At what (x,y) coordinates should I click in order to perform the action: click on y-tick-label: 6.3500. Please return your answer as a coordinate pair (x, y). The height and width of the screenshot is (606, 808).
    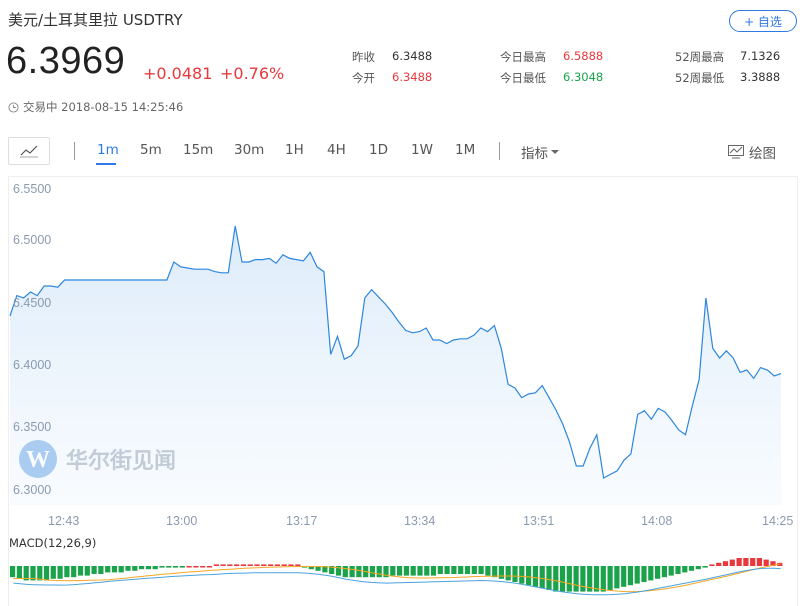
    Looking at the image, I should click on (32, 427).